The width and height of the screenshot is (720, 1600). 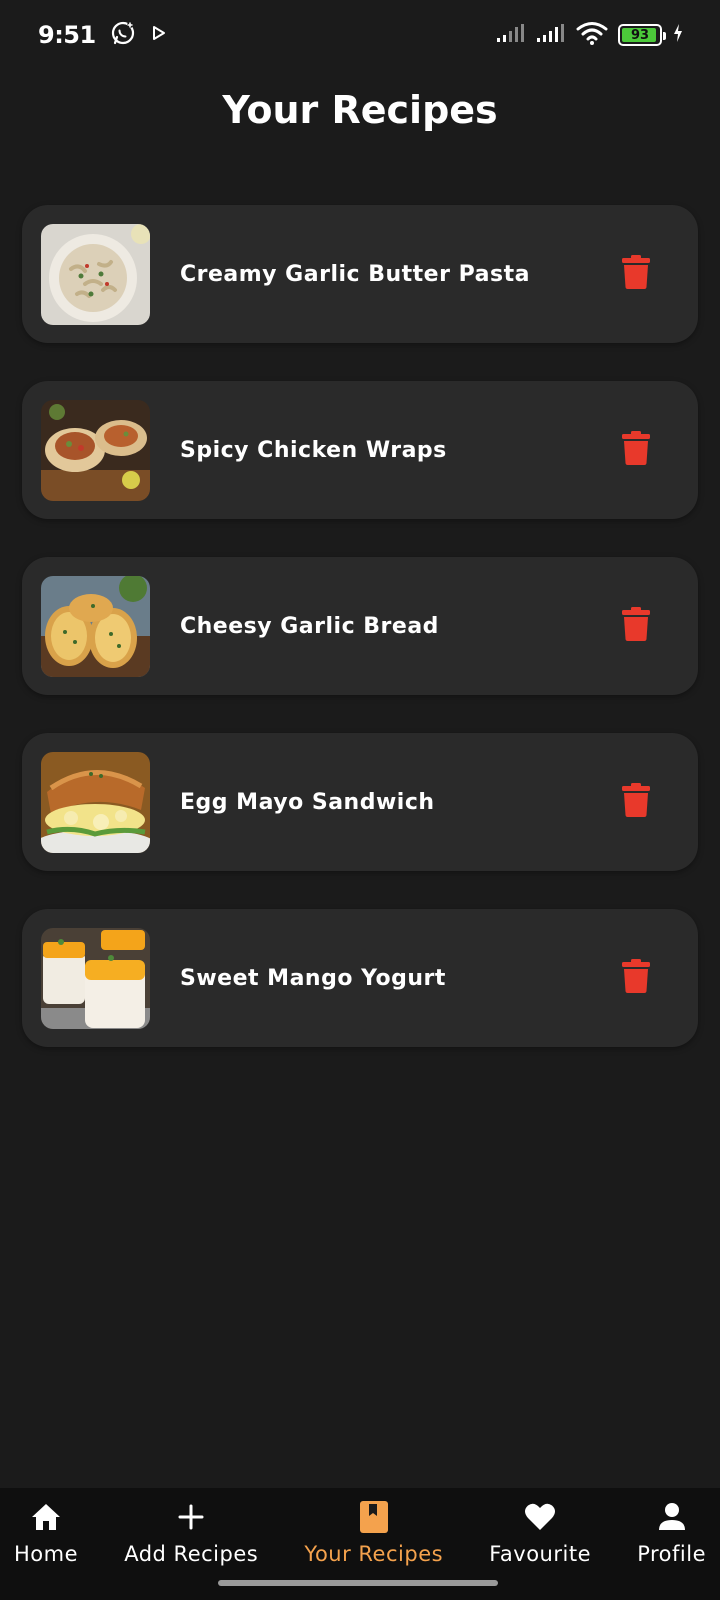 I want to click on status-right: 93, so click(x=590, y=35).